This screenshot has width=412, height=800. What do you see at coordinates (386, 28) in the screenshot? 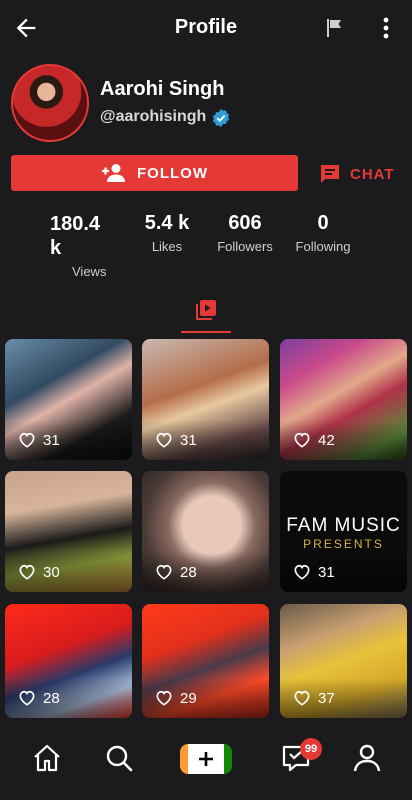
I see `more-options-icon` at bounding box center [386, 28].